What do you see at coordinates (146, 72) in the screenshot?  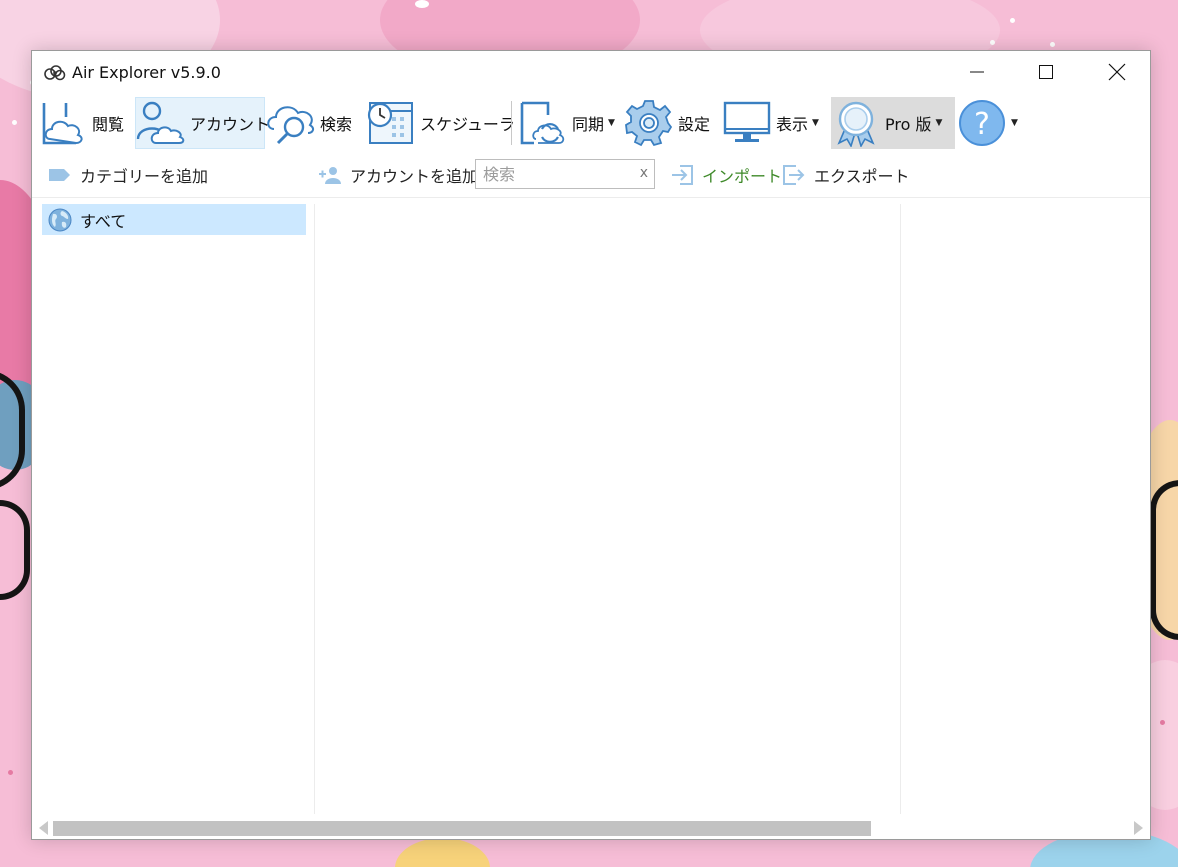 I see `window-title: Air Explorer v5.9.0` at bounding box center [146, 72].